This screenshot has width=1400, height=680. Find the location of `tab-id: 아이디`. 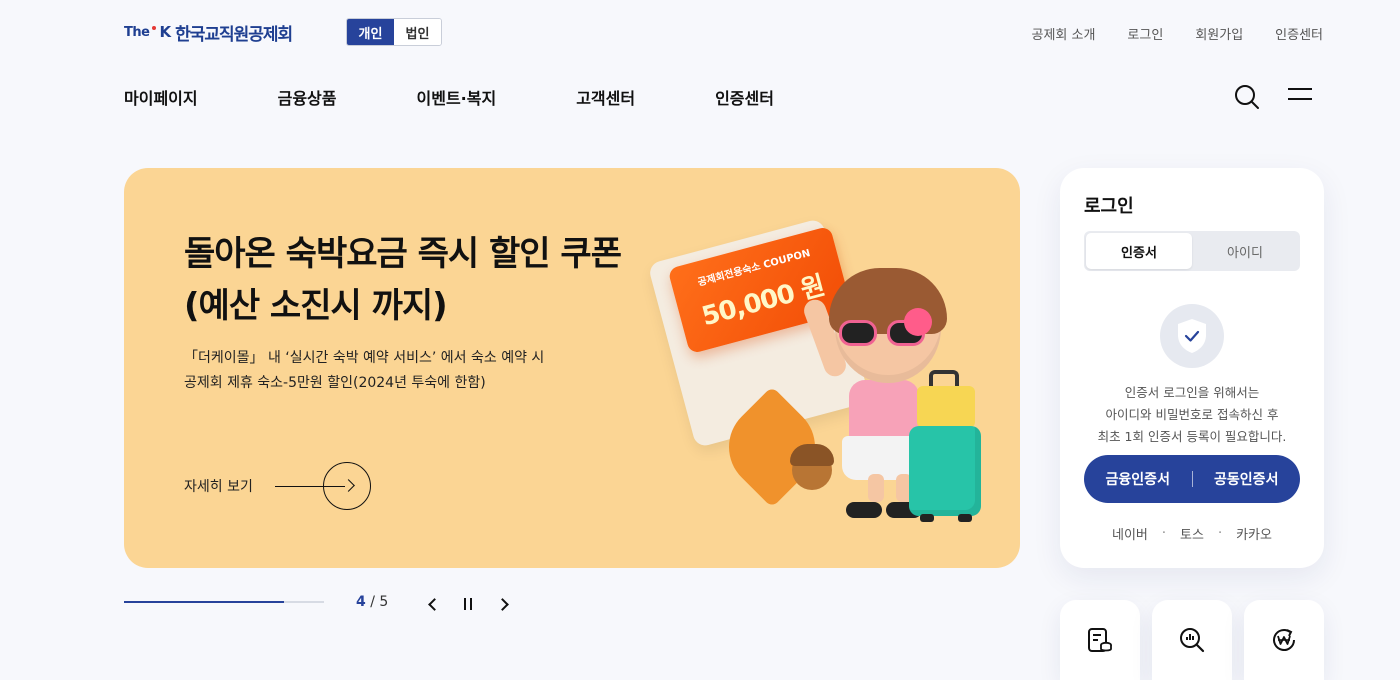

tab-id: 아이디 is located at coordinates (1245, 251).